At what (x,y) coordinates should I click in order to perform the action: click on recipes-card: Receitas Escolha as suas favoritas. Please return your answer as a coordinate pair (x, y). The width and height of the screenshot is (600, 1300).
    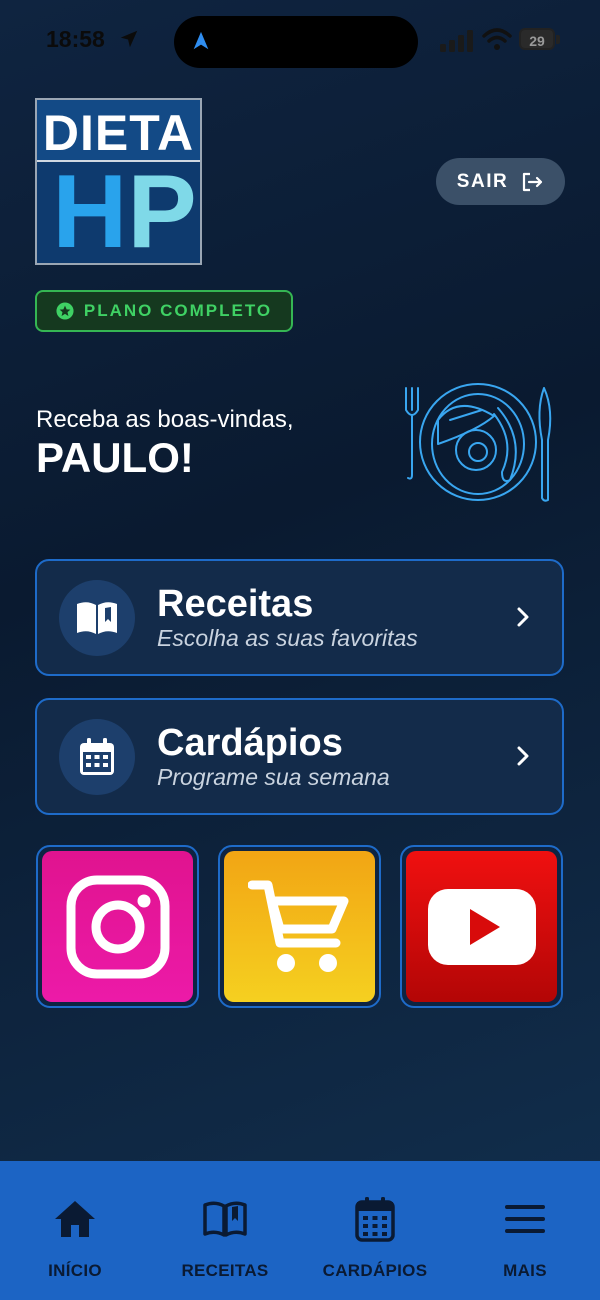
    Looking at the image, I should click on (299, 617).